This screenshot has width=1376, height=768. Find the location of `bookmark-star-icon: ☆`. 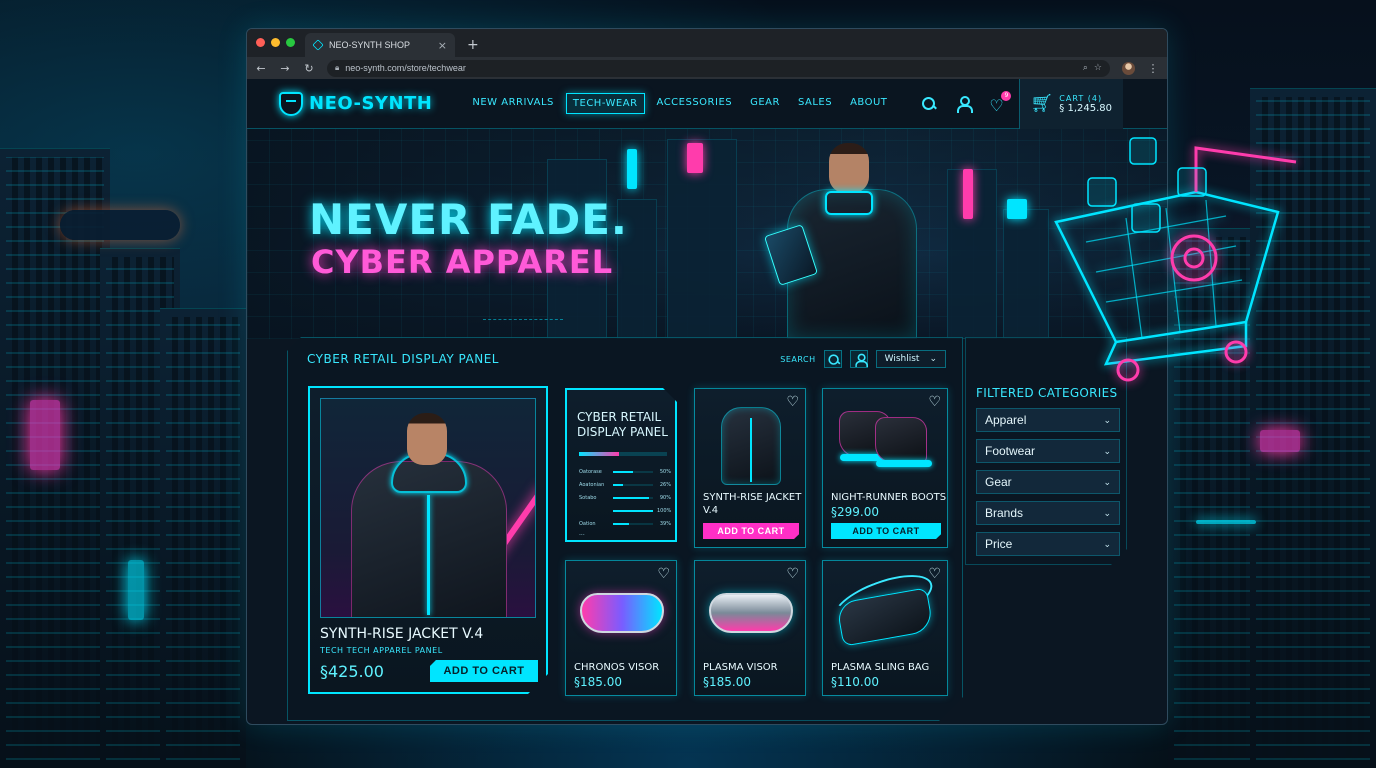

bookmark-star-icon: ☆ is located at coordinates (1098, 68).